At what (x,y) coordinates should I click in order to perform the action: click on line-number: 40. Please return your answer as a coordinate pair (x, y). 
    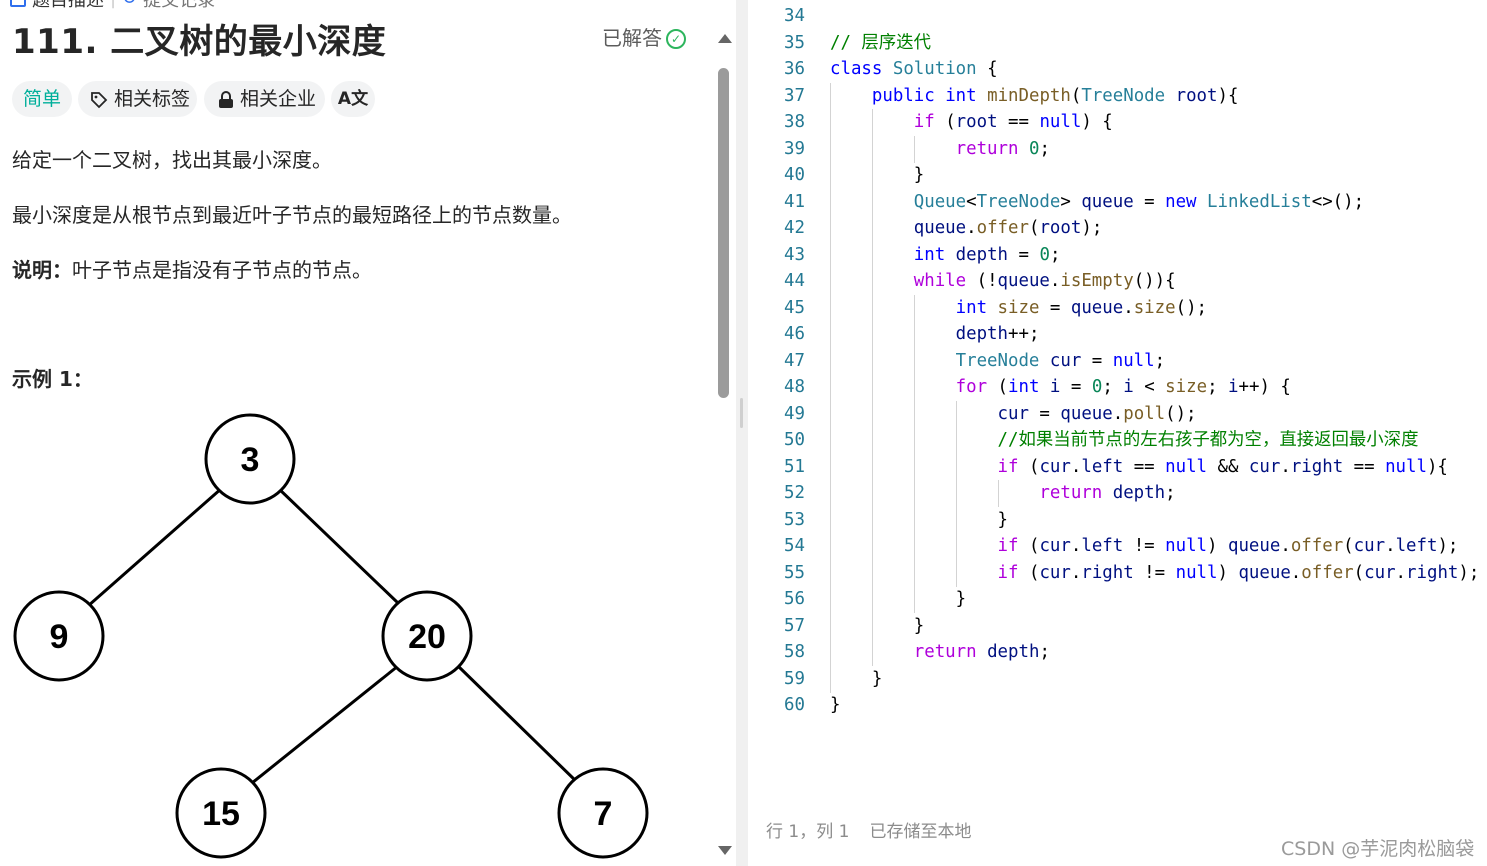
    Looking at the image, I should click on (794, 175).